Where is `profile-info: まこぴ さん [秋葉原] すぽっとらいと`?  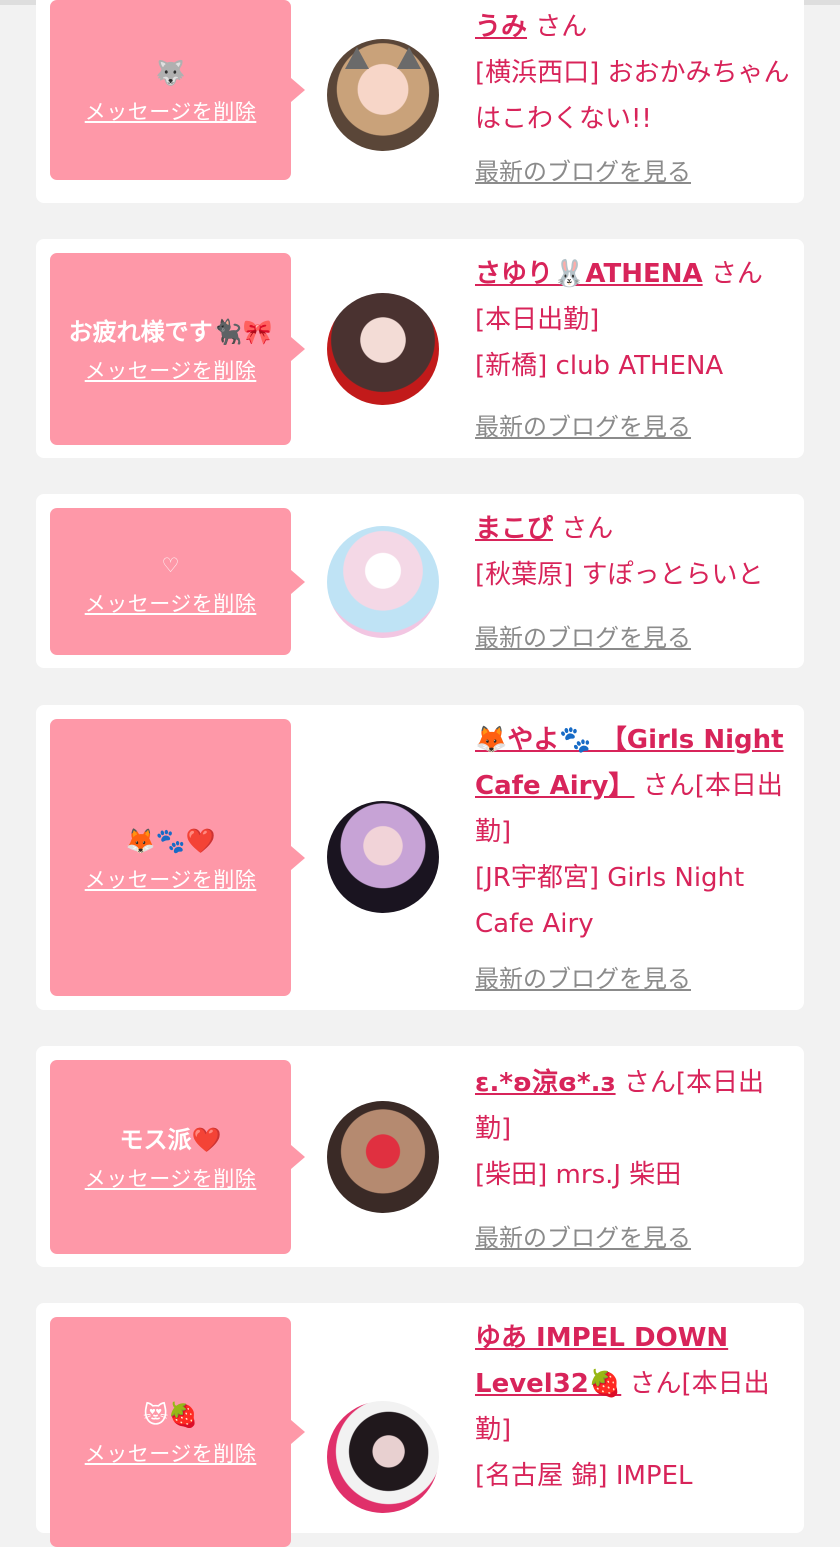 profile-info: まこぴ さん [秋葉原] すぽっとらいと is located at coordinates (634, 552).